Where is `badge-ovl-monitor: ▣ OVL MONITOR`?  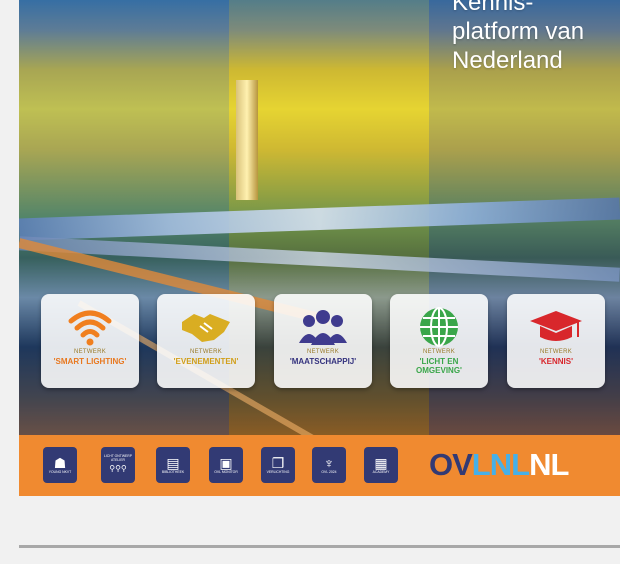 badge-ovl-monitor: ▣ OVL MONITOR is located at coordinates (226, 465).